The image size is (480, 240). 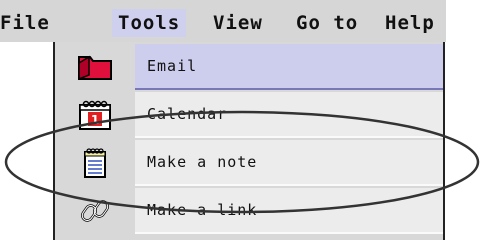 I want to click on menu-view: View, so click(x=238, y=23).